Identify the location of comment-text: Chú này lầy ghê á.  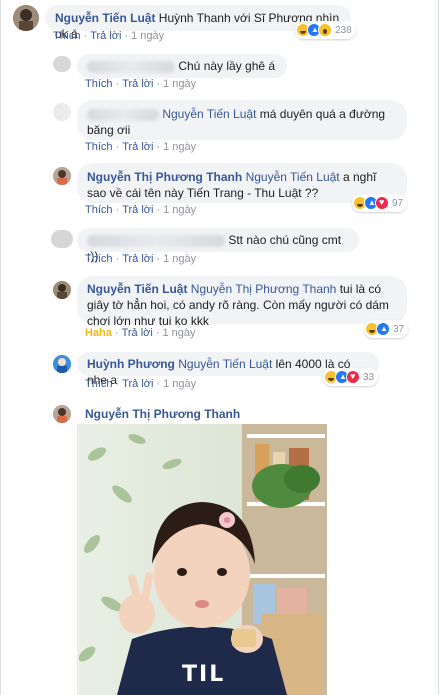
(227, 66).